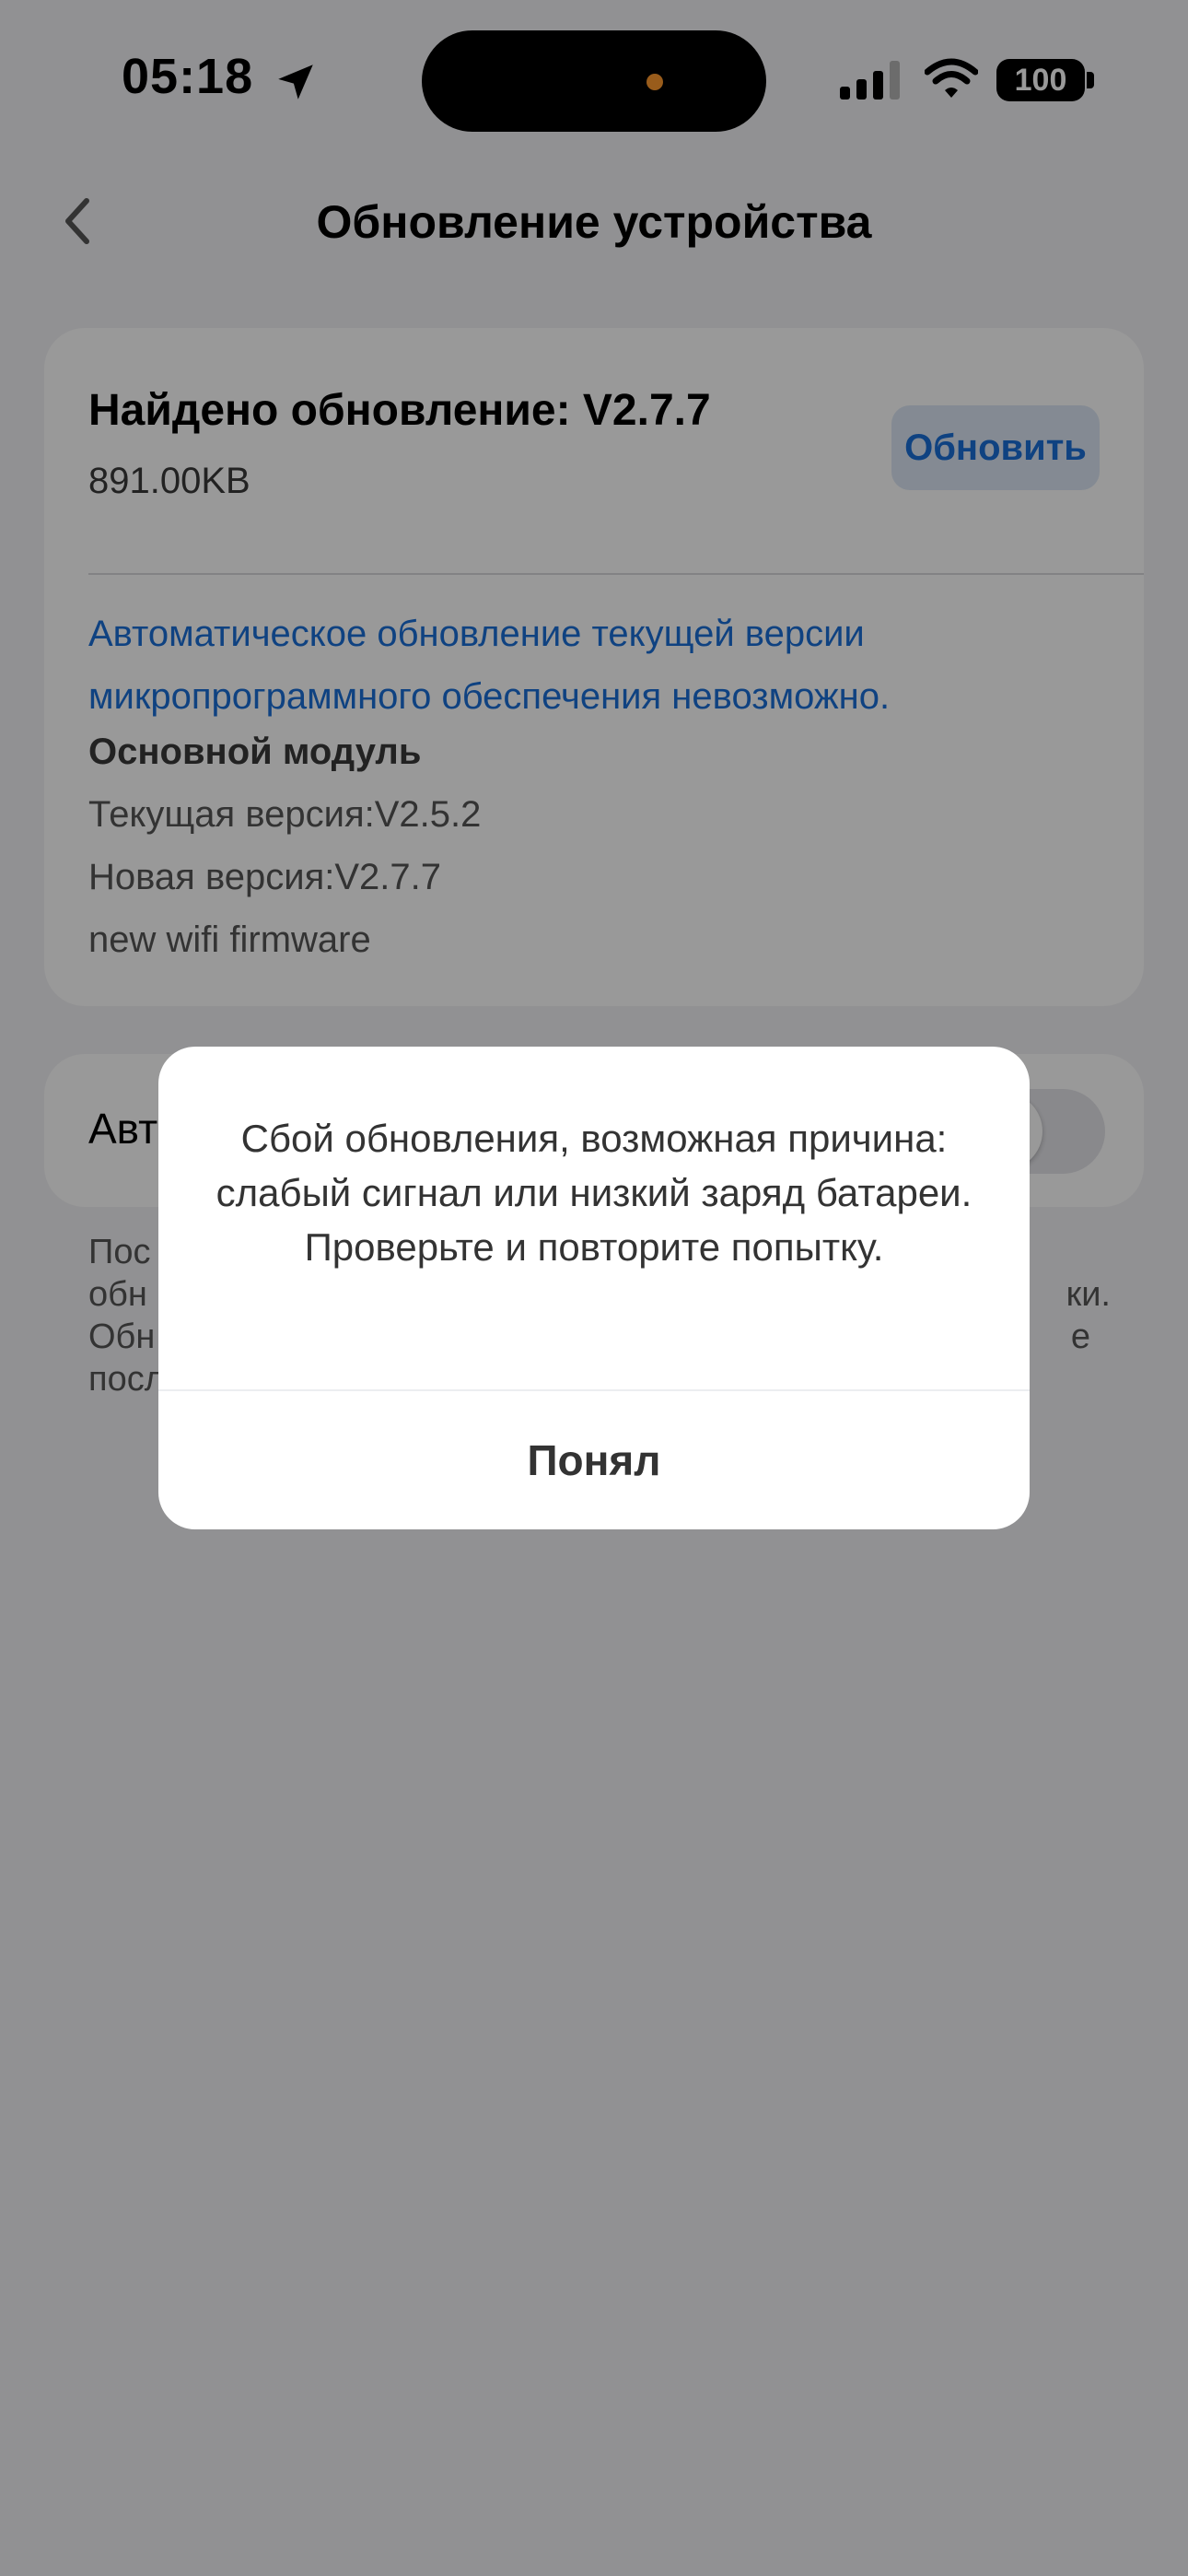 The image size is (1188, 2576). Describe the element at coordinates (594, 1460) in the screenshot. I see `ok-button: Понял` at that location.